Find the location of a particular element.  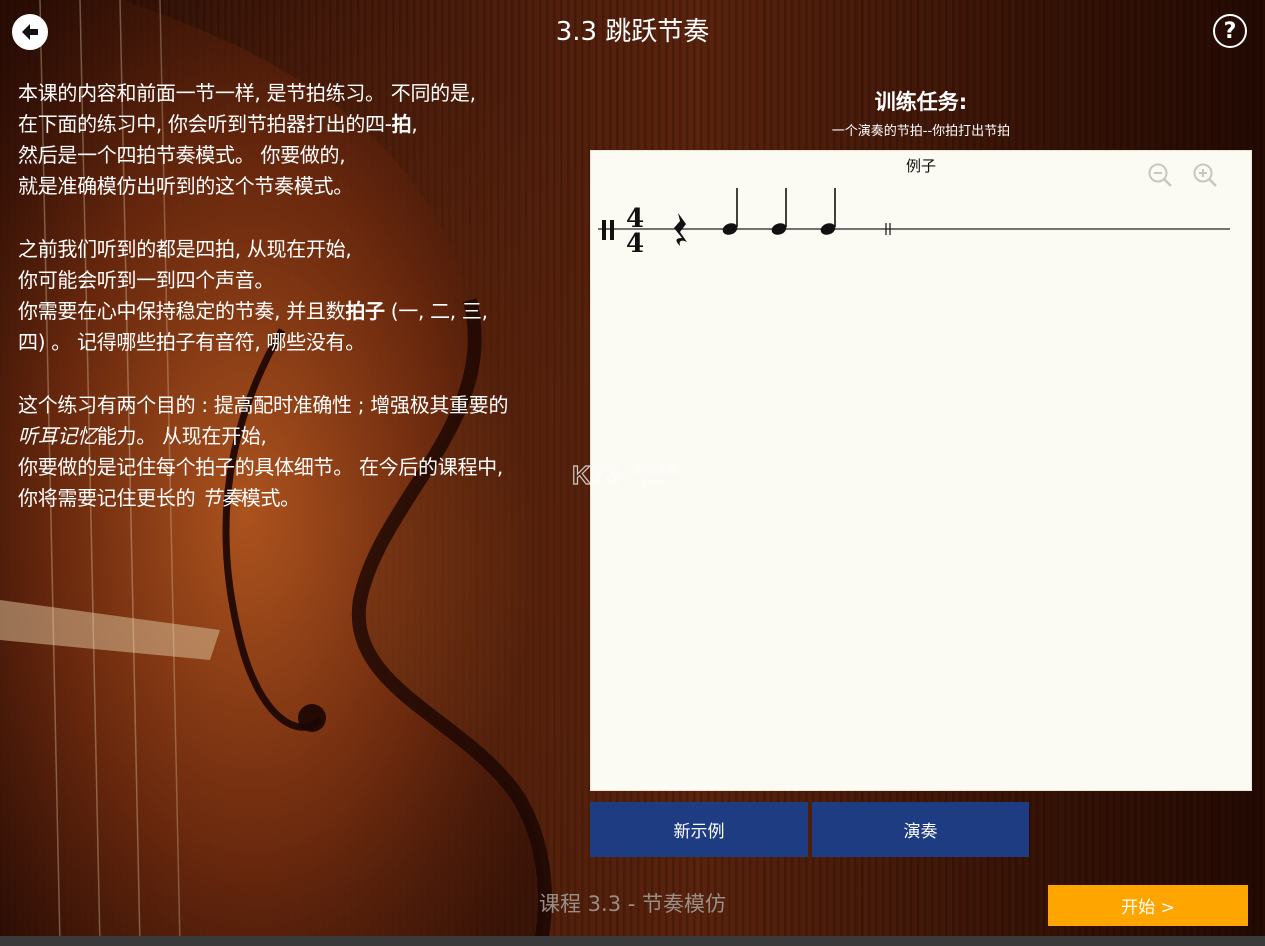

time-signature-bottom: 4 is located at coordinates (635, 244).